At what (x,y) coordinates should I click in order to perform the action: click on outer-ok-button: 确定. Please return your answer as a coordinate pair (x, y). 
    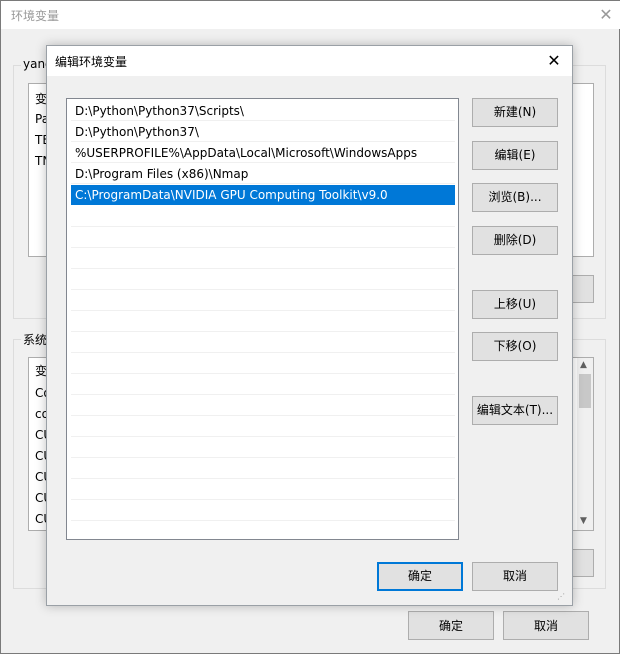
    Looking at the image, I should click on (451, 625).